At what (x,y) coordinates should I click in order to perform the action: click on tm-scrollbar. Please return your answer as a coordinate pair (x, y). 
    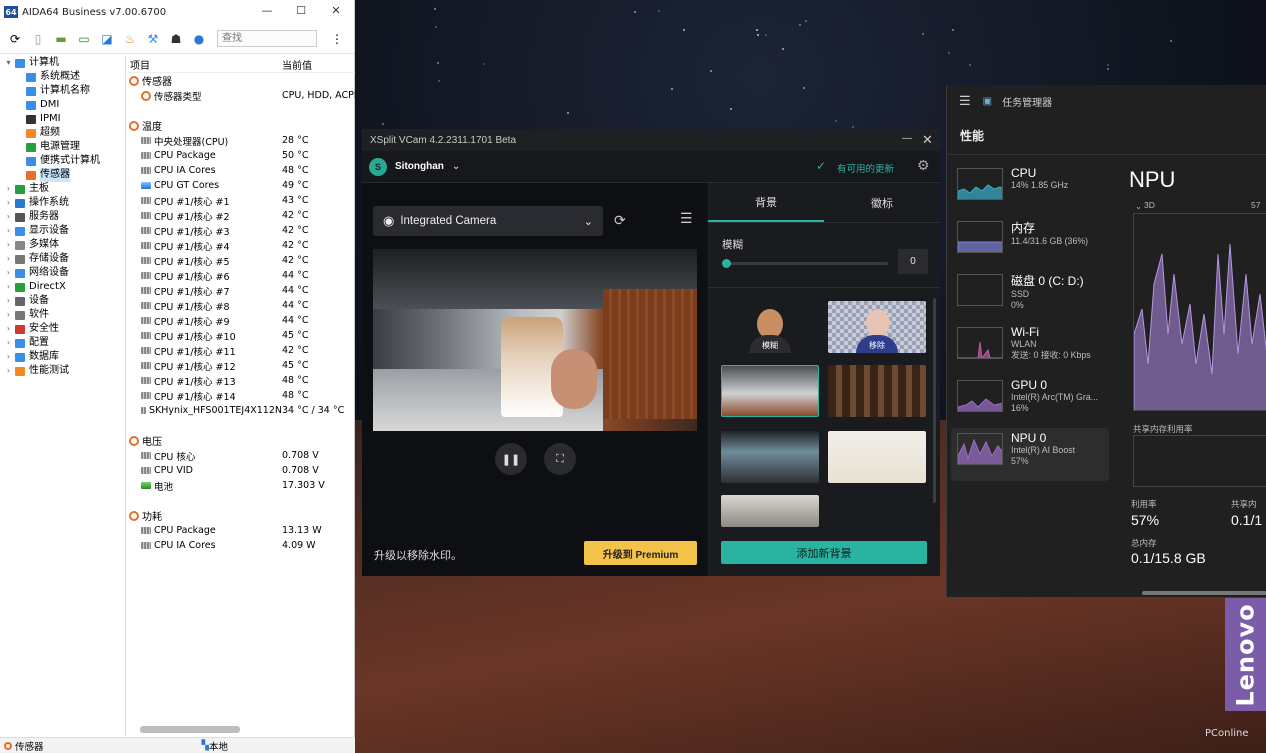
    Looking at the image, I should click on (1204, 593).